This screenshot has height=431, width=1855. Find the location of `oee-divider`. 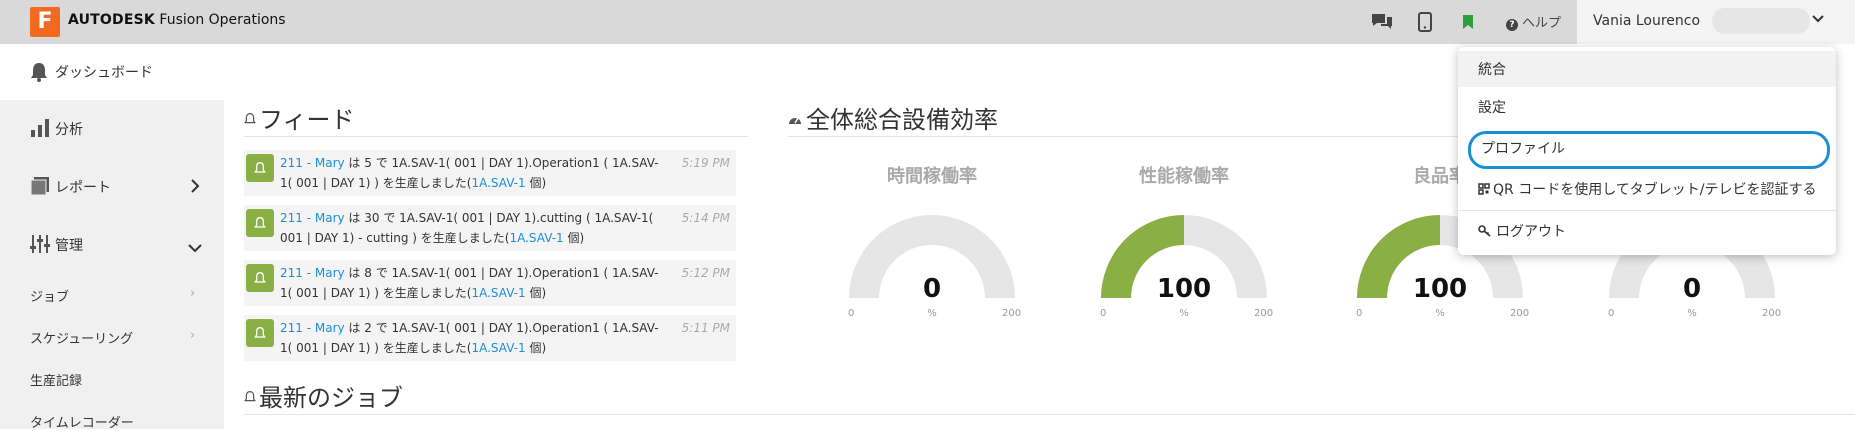

oee-divider is located at coordinates (1123, 136).